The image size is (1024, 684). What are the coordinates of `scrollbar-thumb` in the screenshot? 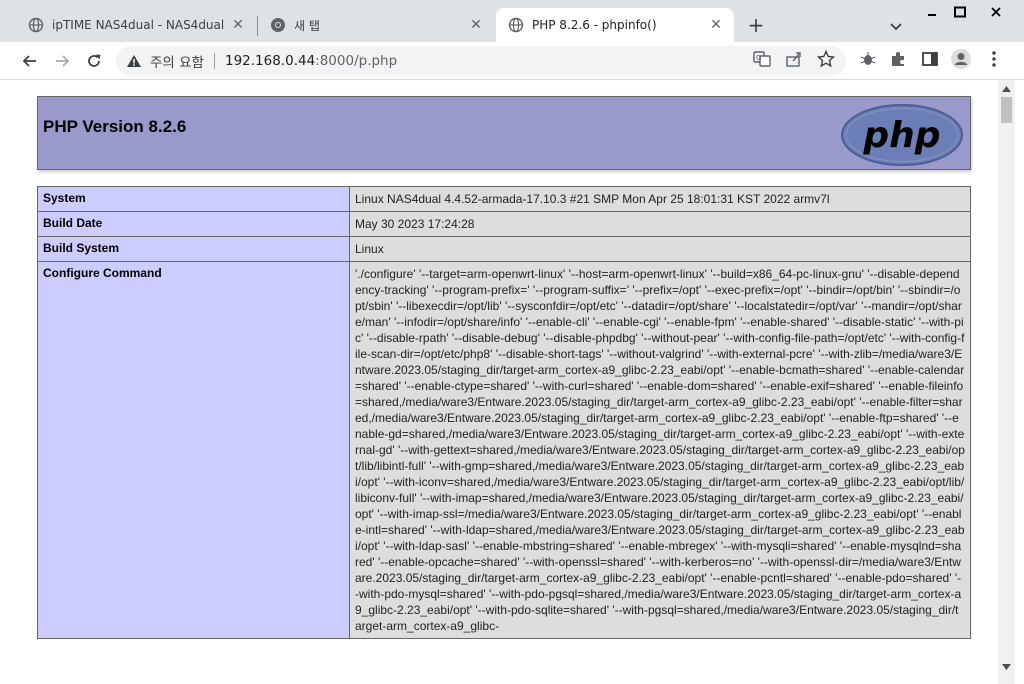 It's located at (1006, 110).